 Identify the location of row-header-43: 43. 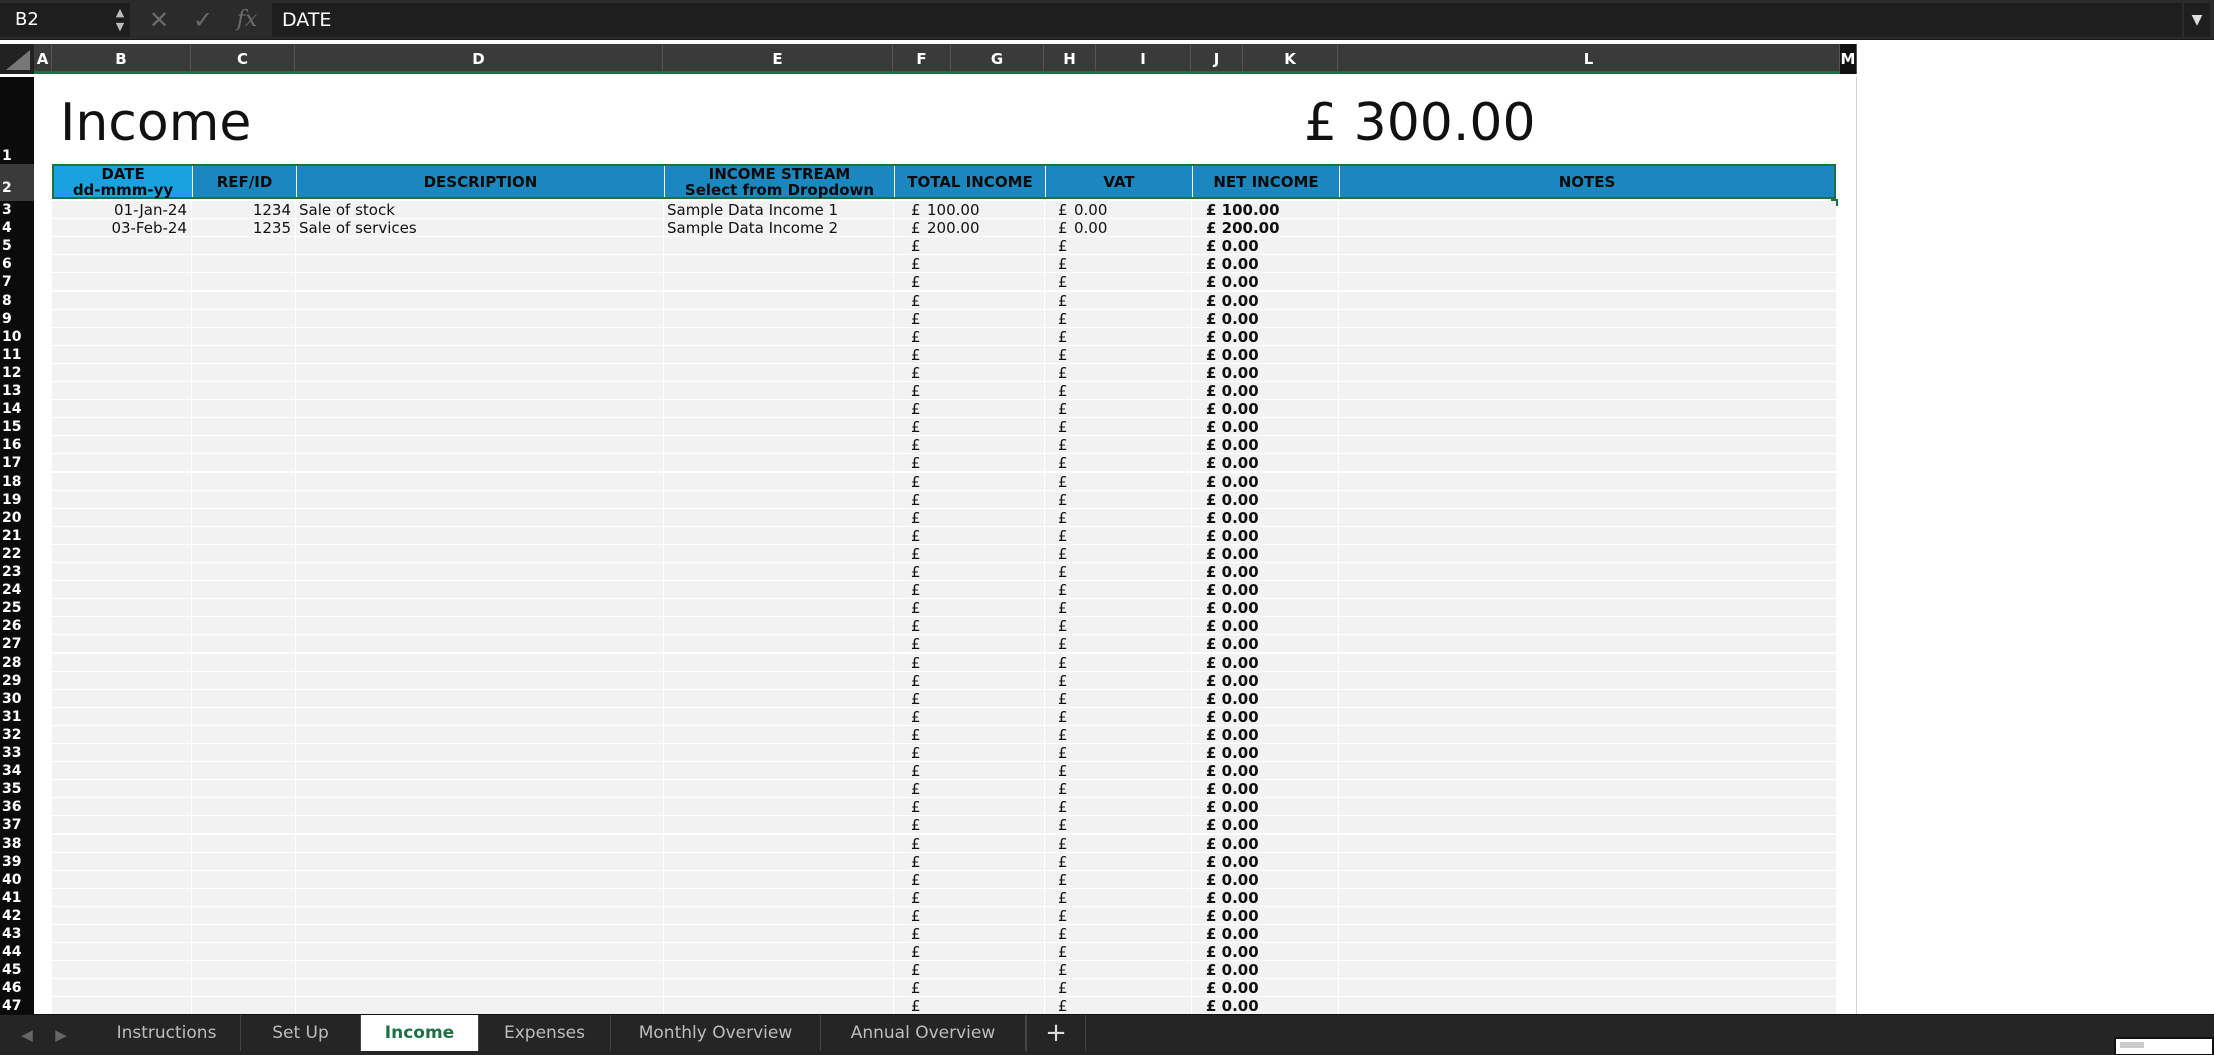
(17, 934).